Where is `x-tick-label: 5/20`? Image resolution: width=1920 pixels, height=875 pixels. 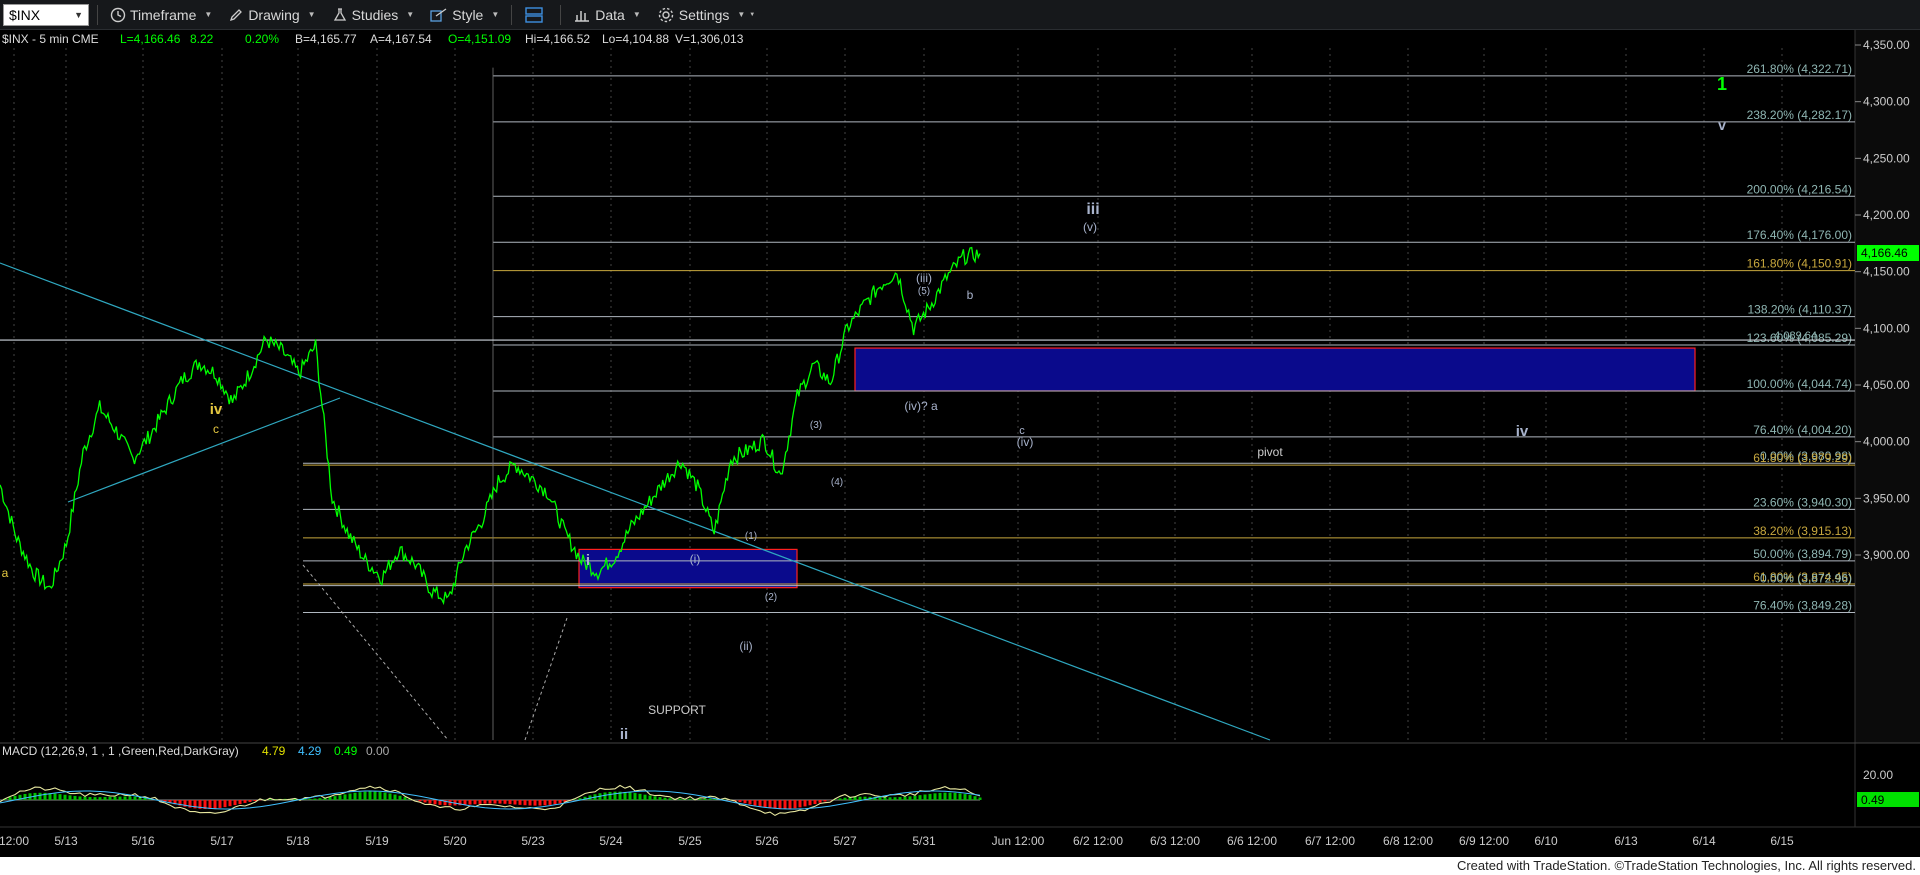 x-tick-label: 5/20 is located at coordinates (455, 841).